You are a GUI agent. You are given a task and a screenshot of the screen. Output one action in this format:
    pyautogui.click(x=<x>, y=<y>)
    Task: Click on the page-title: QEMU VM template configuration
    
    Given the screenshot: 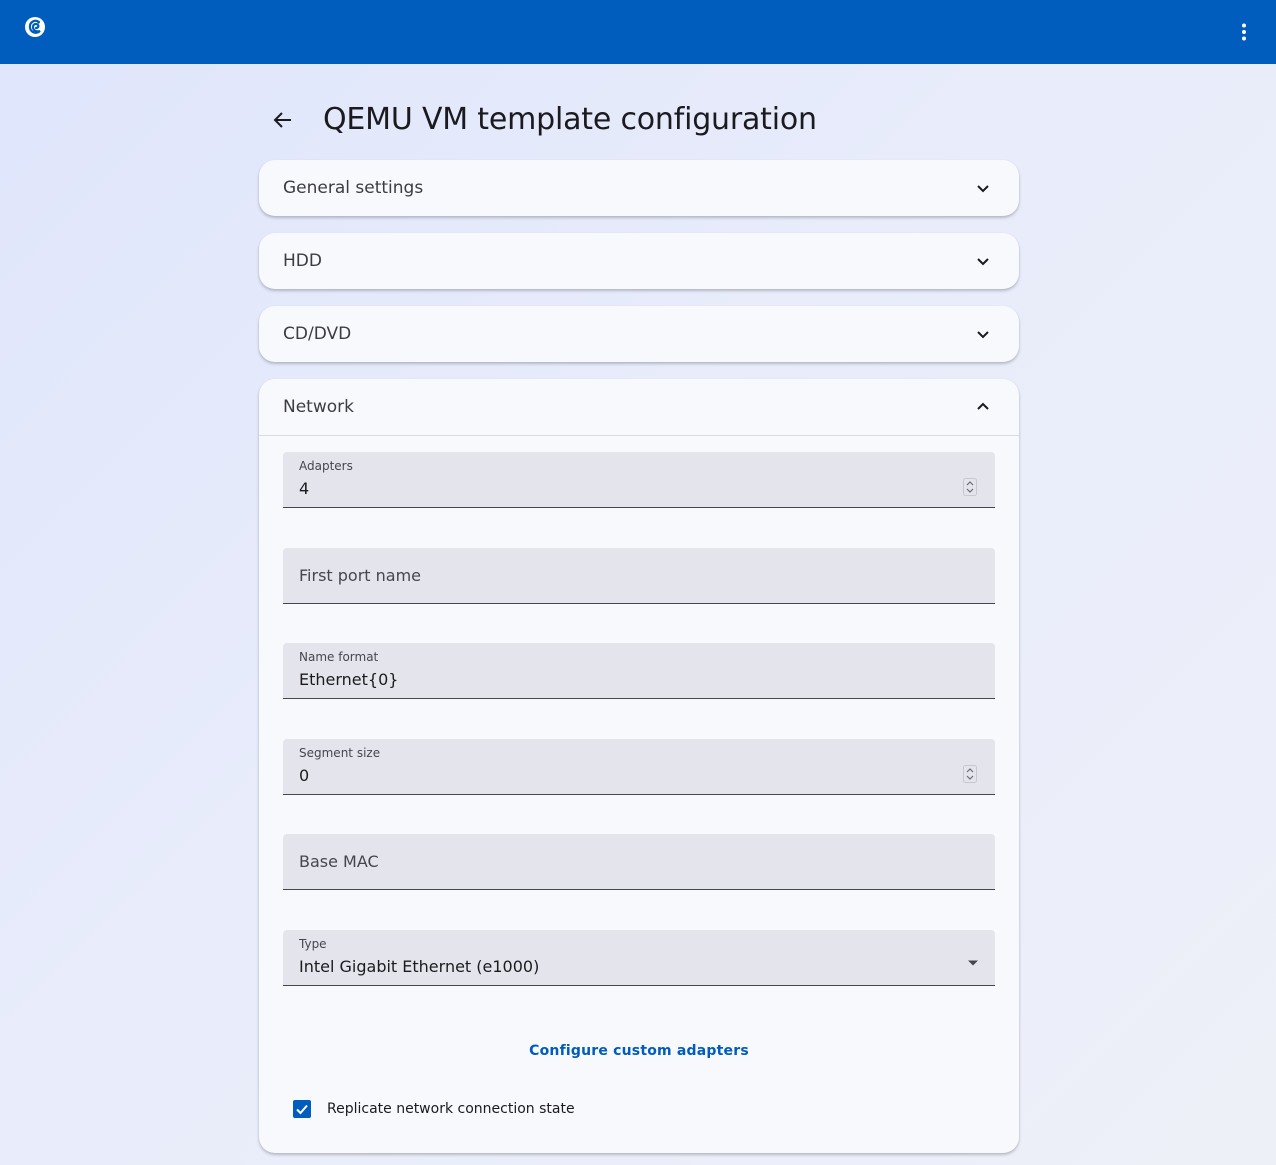 What is the action you would take?
    pyautogui.click(x=570, y=119)
    